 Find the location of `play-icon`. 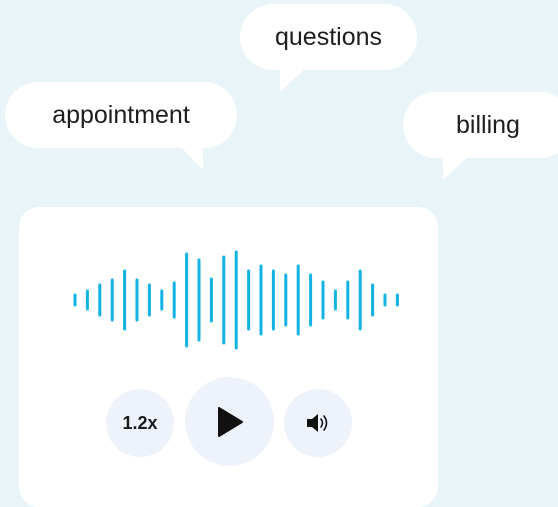

play-icon is located at coordinates (230, 421).